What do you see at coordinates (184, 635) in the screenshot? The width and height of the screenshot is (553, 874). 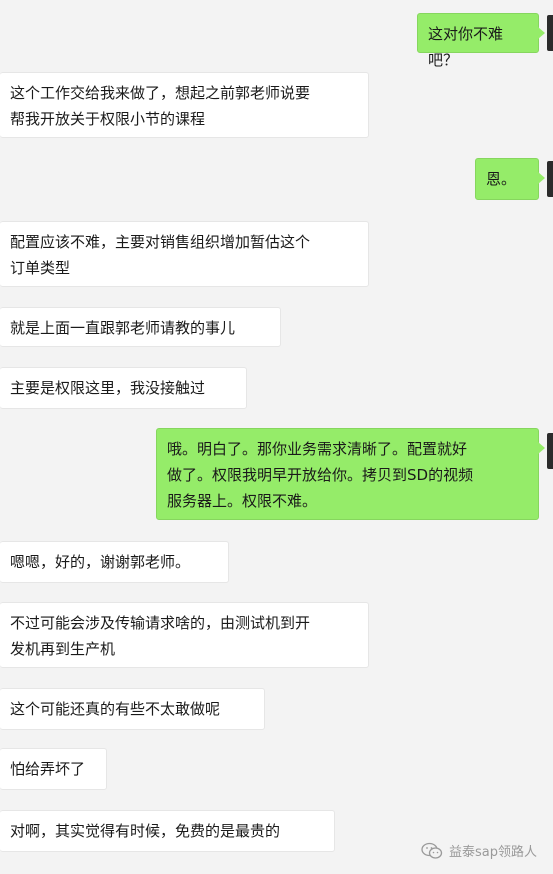 I see `message-bubble-received: 不过可能会涉及传输请求啥的，由测试机到开 发机再到生产机` at bounding box center [184, 635].